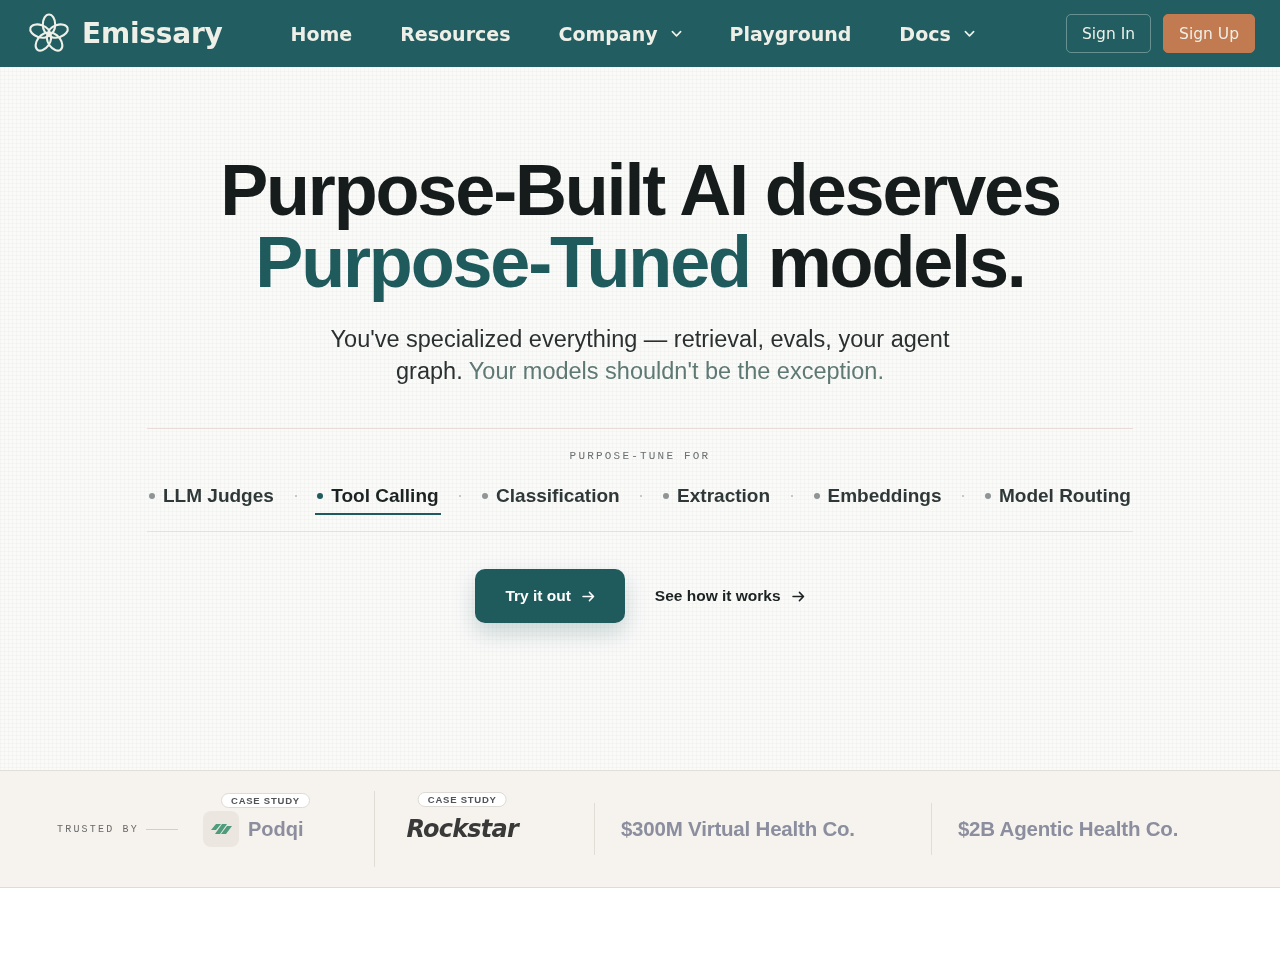 The height and width of the screenshot is (960, 1280). I want to click on nav-link: Company, so click(620, 33).